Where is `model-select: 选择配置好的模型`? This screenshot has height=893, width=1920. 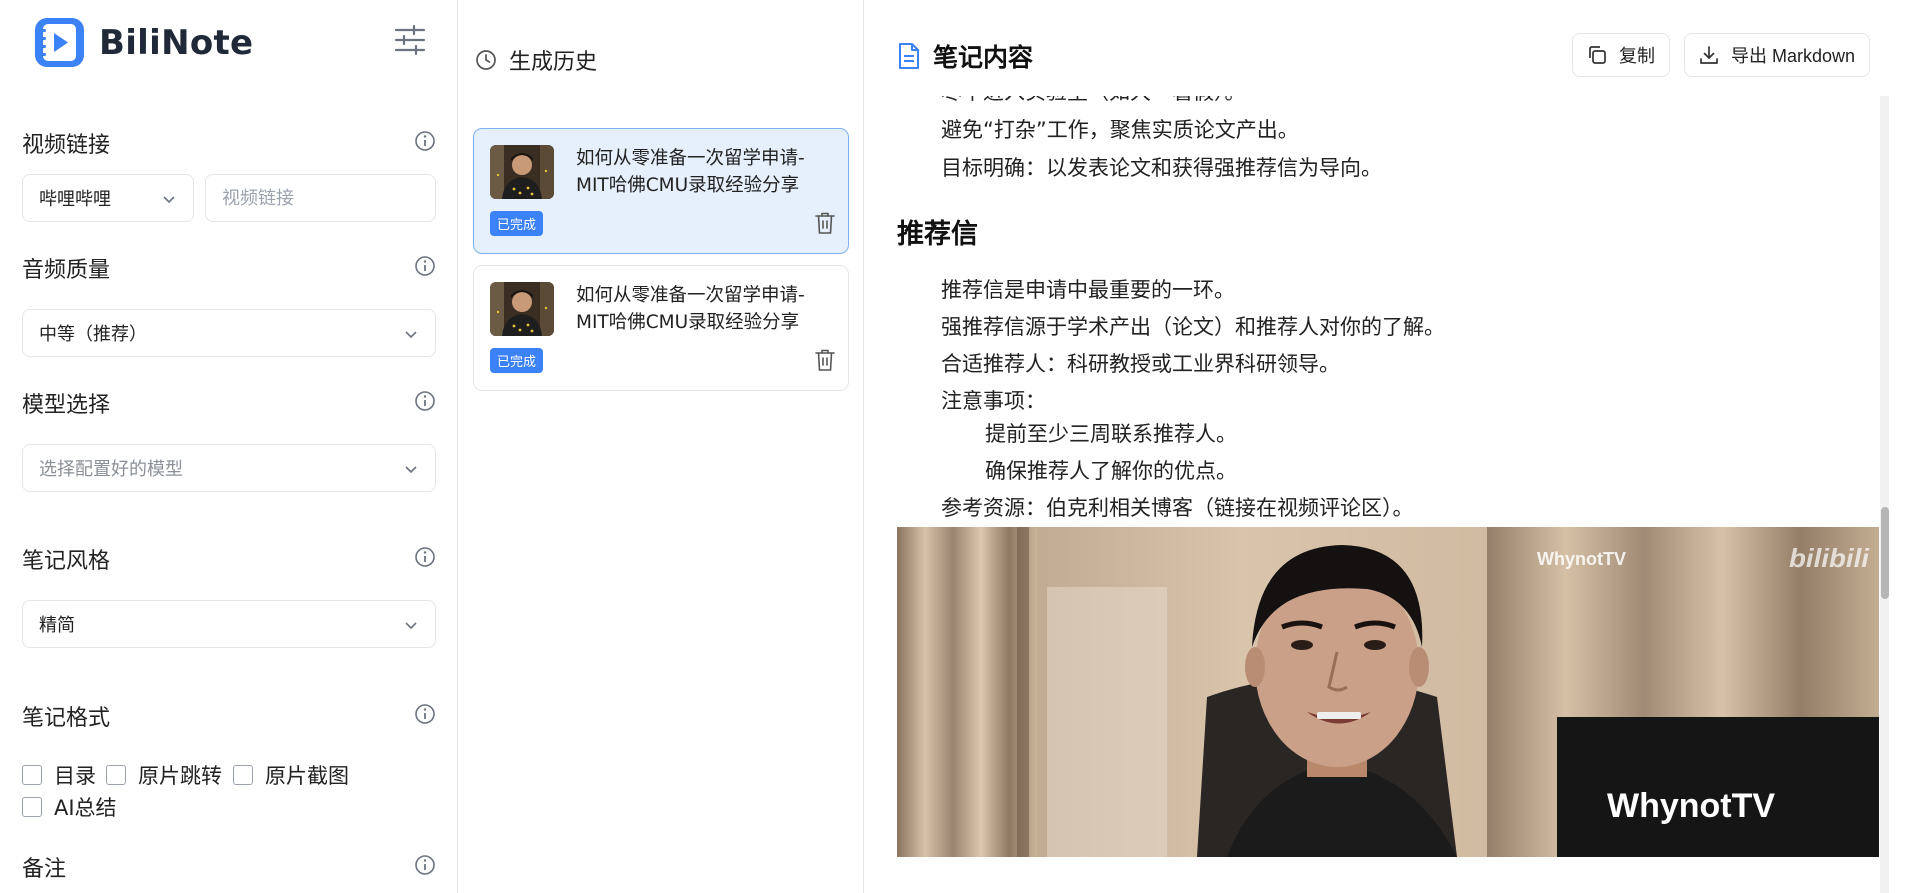
model-select: 选择配置好的模型 is located at coordinates (229, 468).